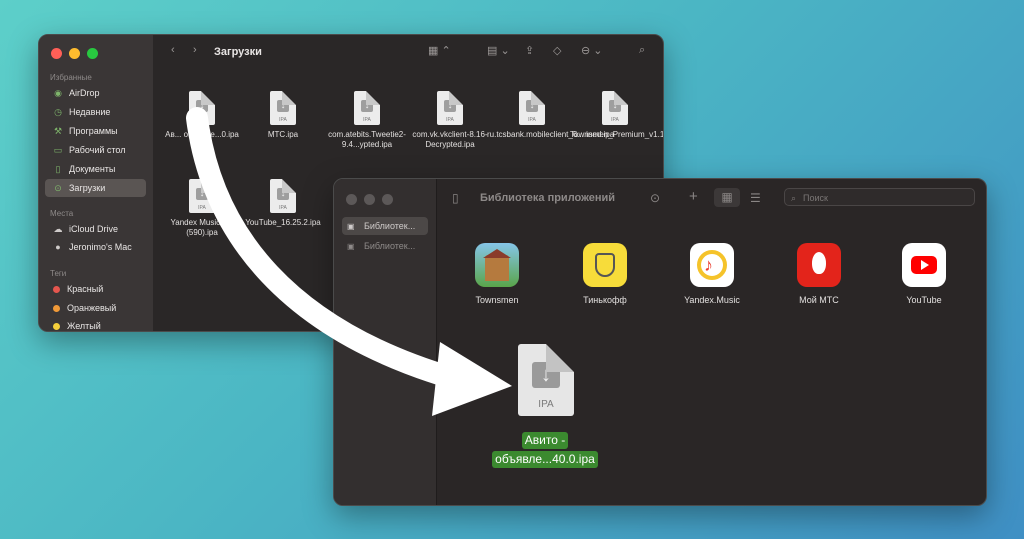 Image resolution: width=1024 pixels, height=539 pixels. What do you see at coordinates (545, 459) in the screenshot?
I see `dragged-file-name-line2: объявле...40.0.ipa` at bounding box center [545, 459].